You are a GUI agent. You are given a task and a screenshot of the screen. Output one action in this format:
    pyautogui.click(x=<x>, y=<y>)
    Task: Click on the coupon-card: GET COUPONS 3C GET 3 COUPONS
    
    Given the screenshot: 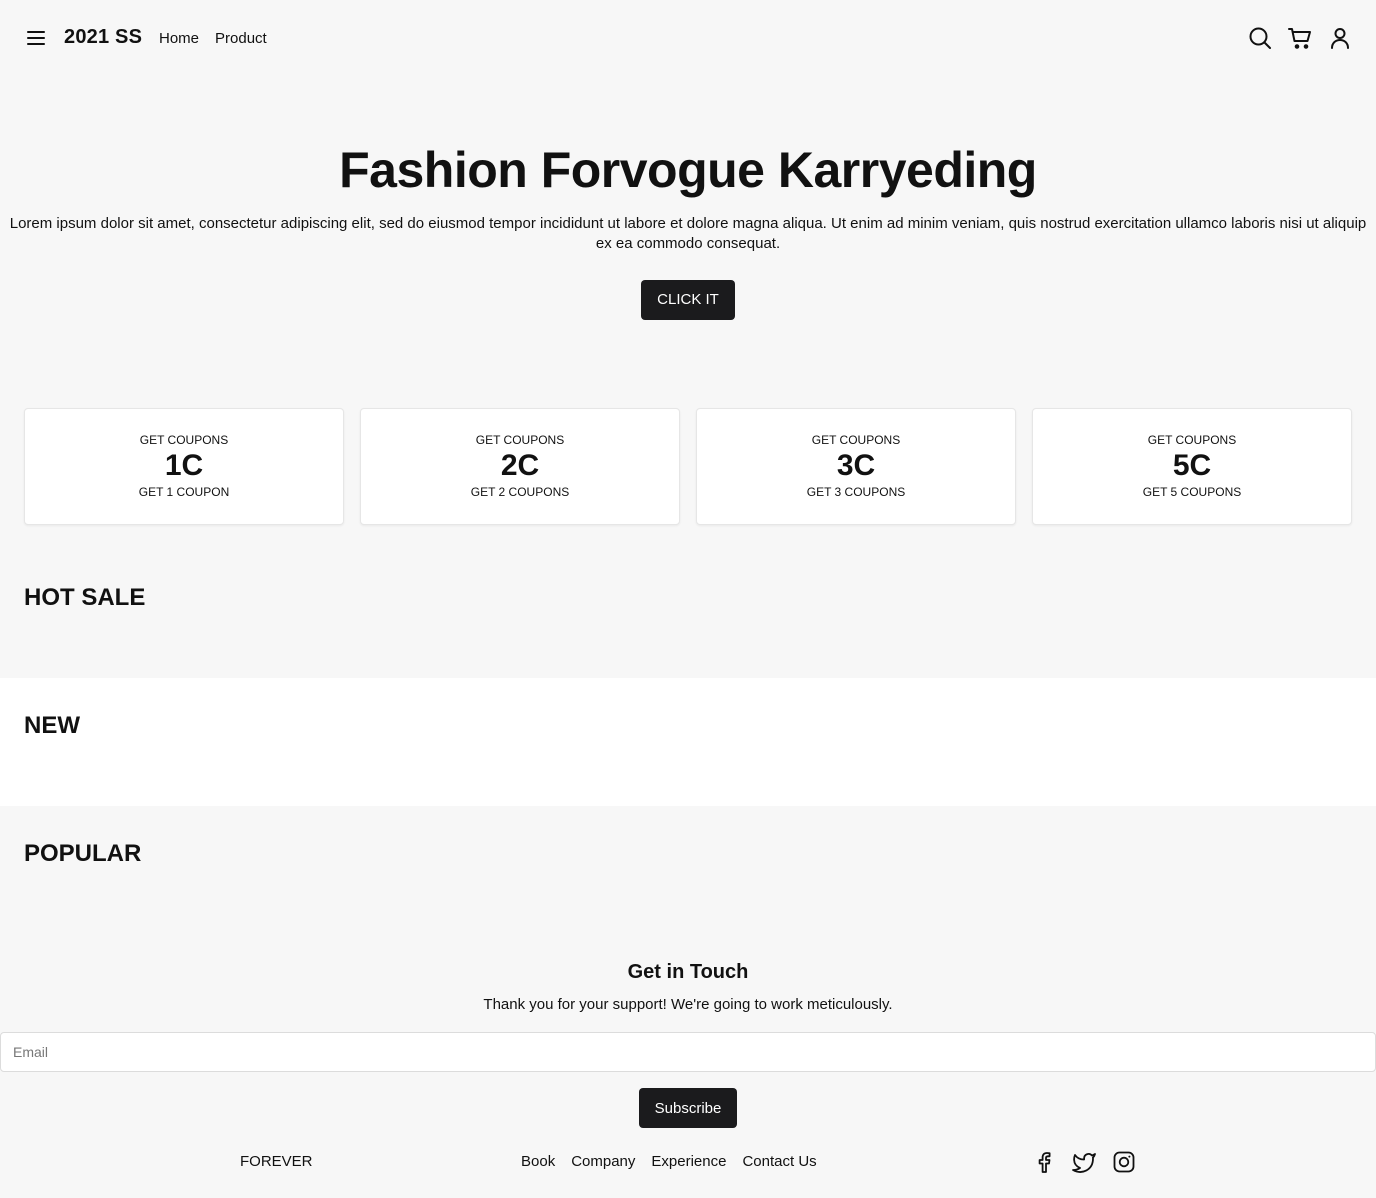 What is the action you would take?
    pyautogui.click(x=856, y=466)
    